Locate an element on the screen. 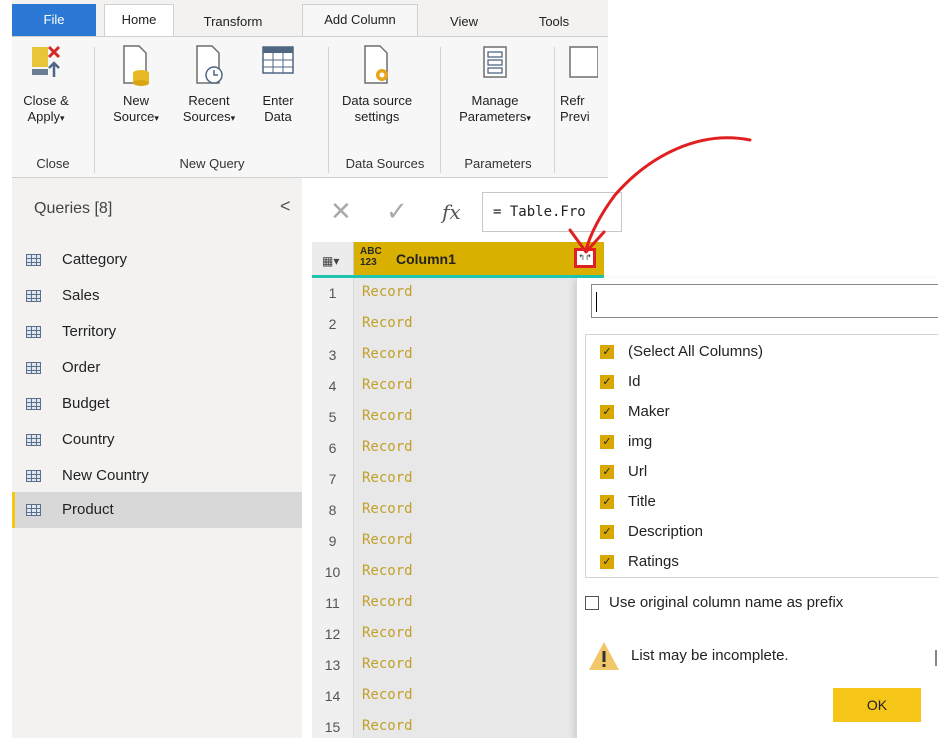 The height and width of the screenshot is (738, 938). fx-icon: fx is located at coordinates (451, 212).